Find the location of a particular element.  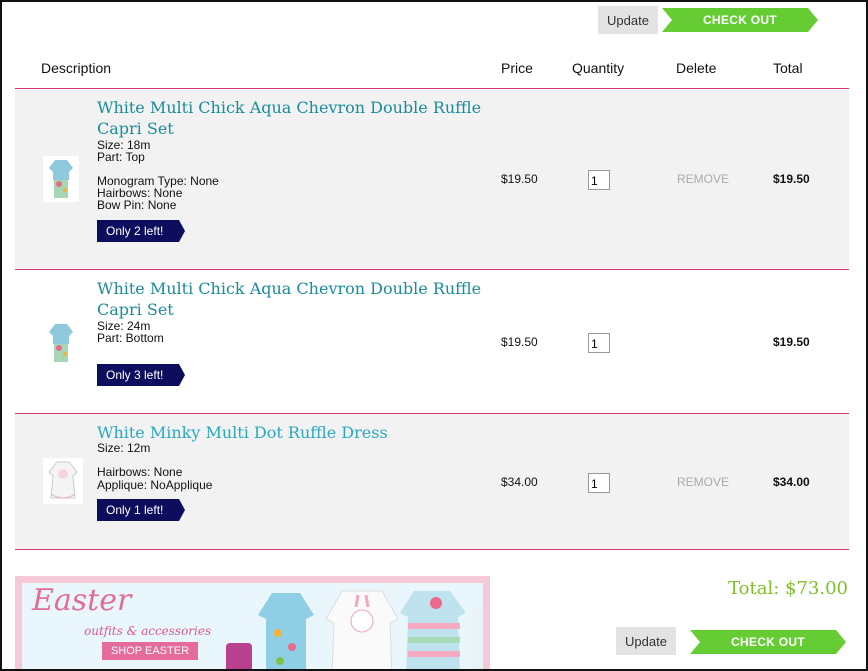

shop-easter-button: SHOP EASTER is located at coordinates (150, 651).